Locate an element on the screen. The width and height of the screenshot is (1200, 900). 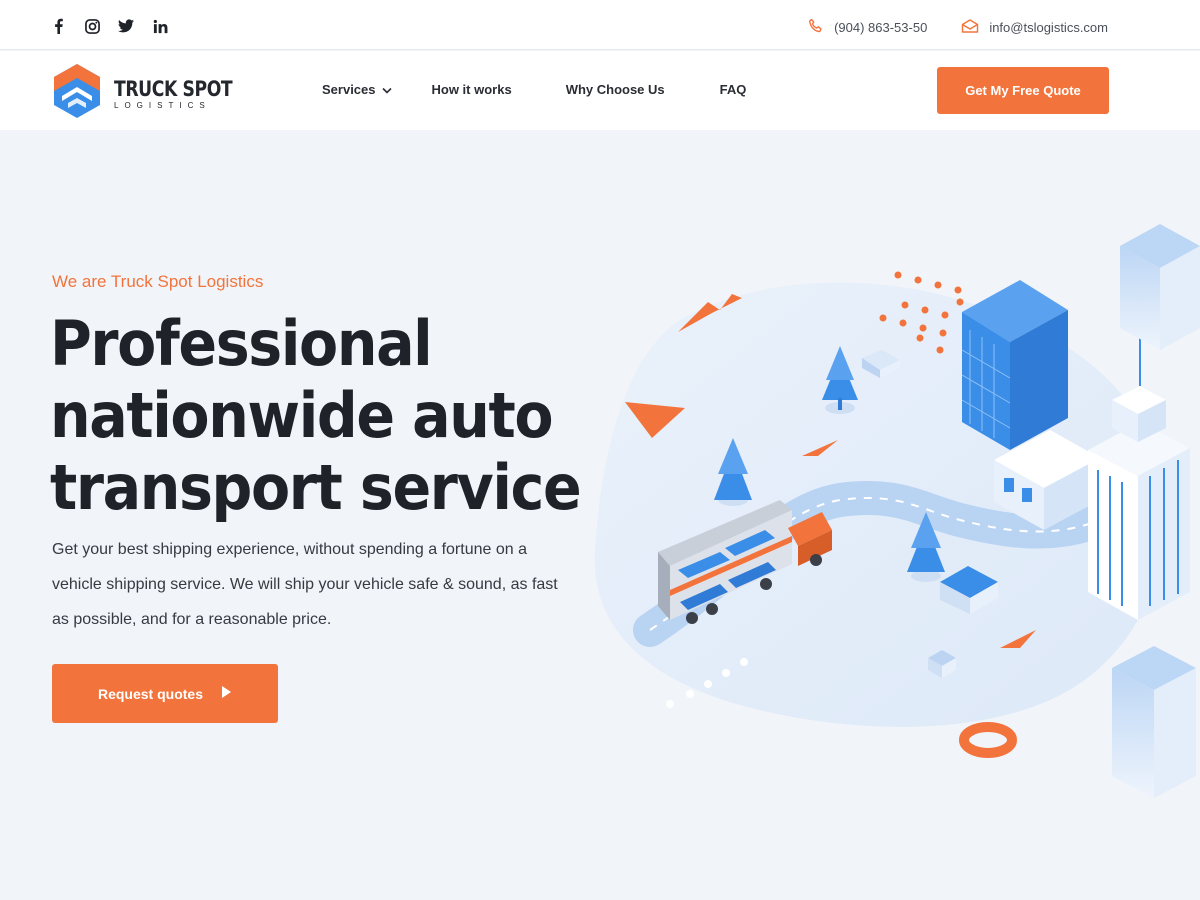
contact-info: (904) 863-53-50 info@tslogistics.com is located at coordinates (958, 27).